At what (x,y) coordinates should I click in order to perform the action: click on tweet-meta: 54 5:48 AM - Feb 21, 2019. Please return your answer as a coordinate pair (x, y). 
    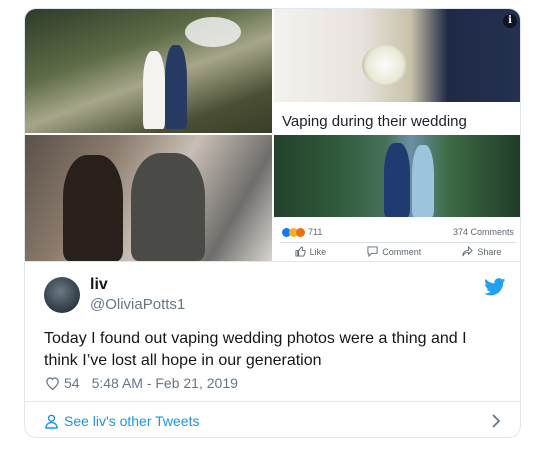
    Looking at the image, I should click on (141, 383).